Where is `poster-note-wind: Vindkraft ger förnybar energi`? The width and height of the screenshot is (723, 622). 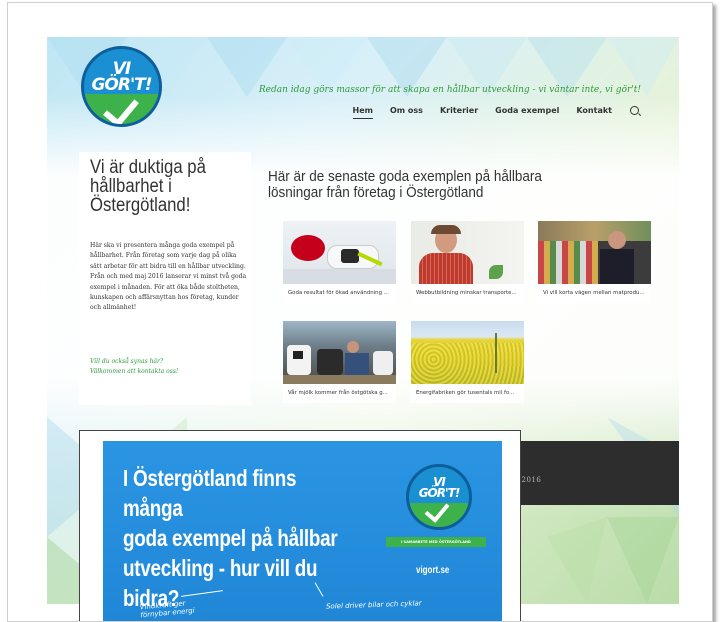 poster-note-wind: Vindkraft ger förnybar energi is located at coordinates (167, 609).